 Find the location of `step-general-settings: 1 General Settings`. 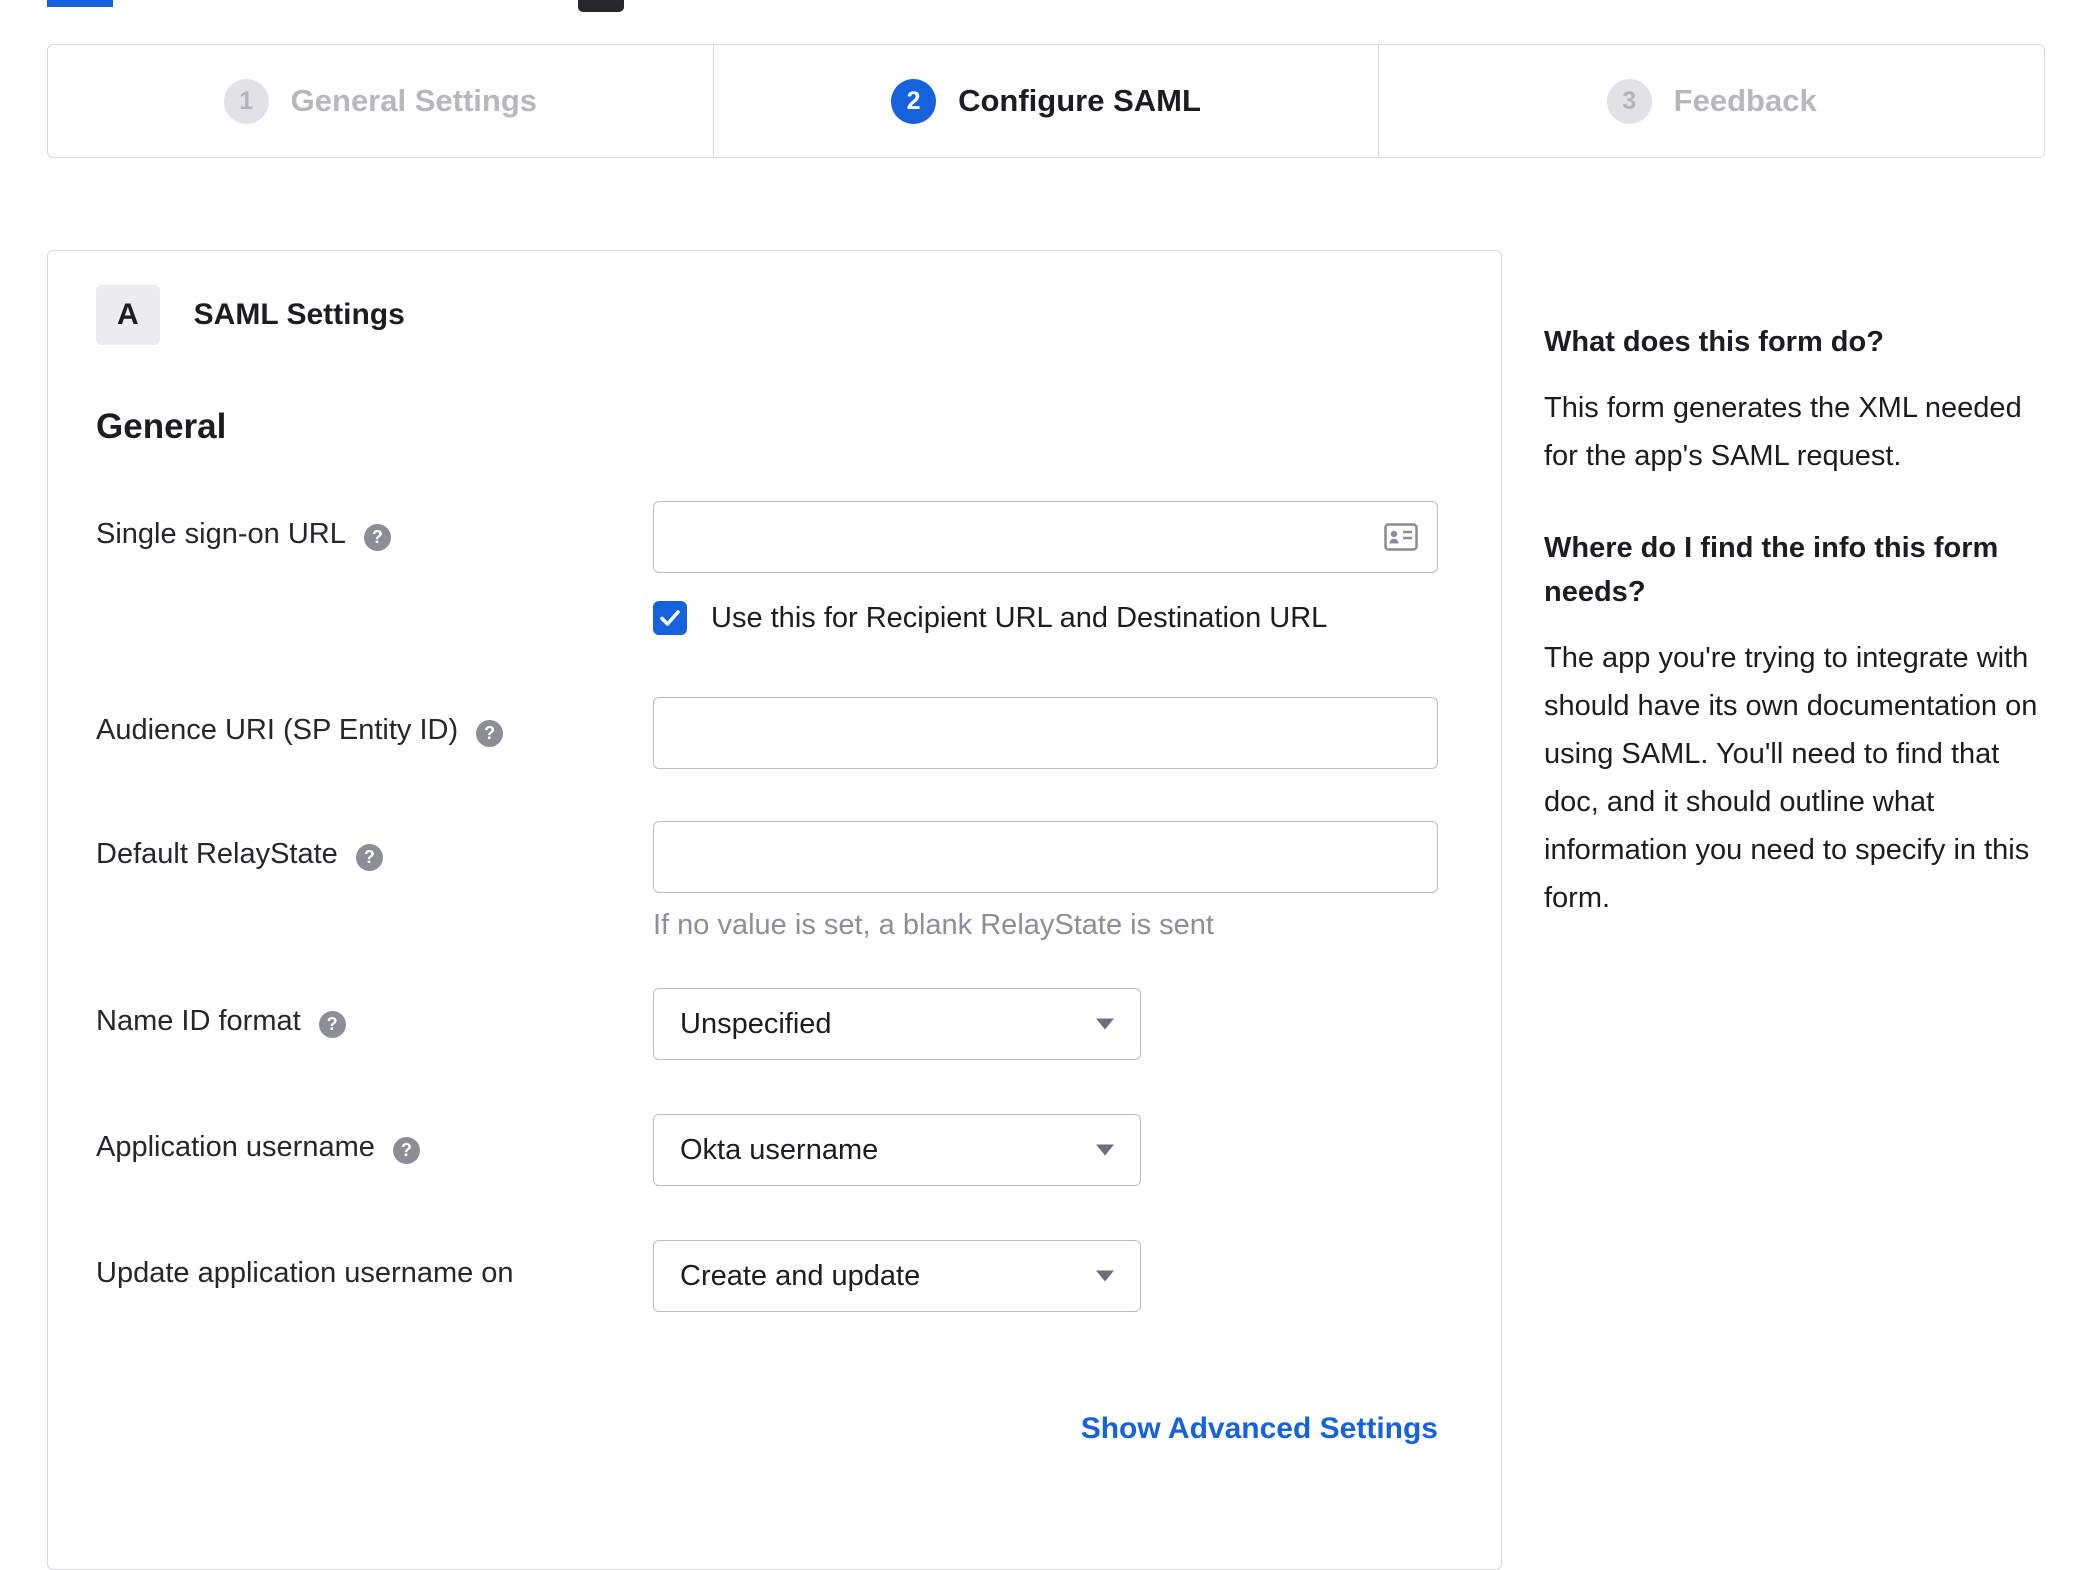

step-general-settings: 1 General Settings is located at coordinates (380, 101).